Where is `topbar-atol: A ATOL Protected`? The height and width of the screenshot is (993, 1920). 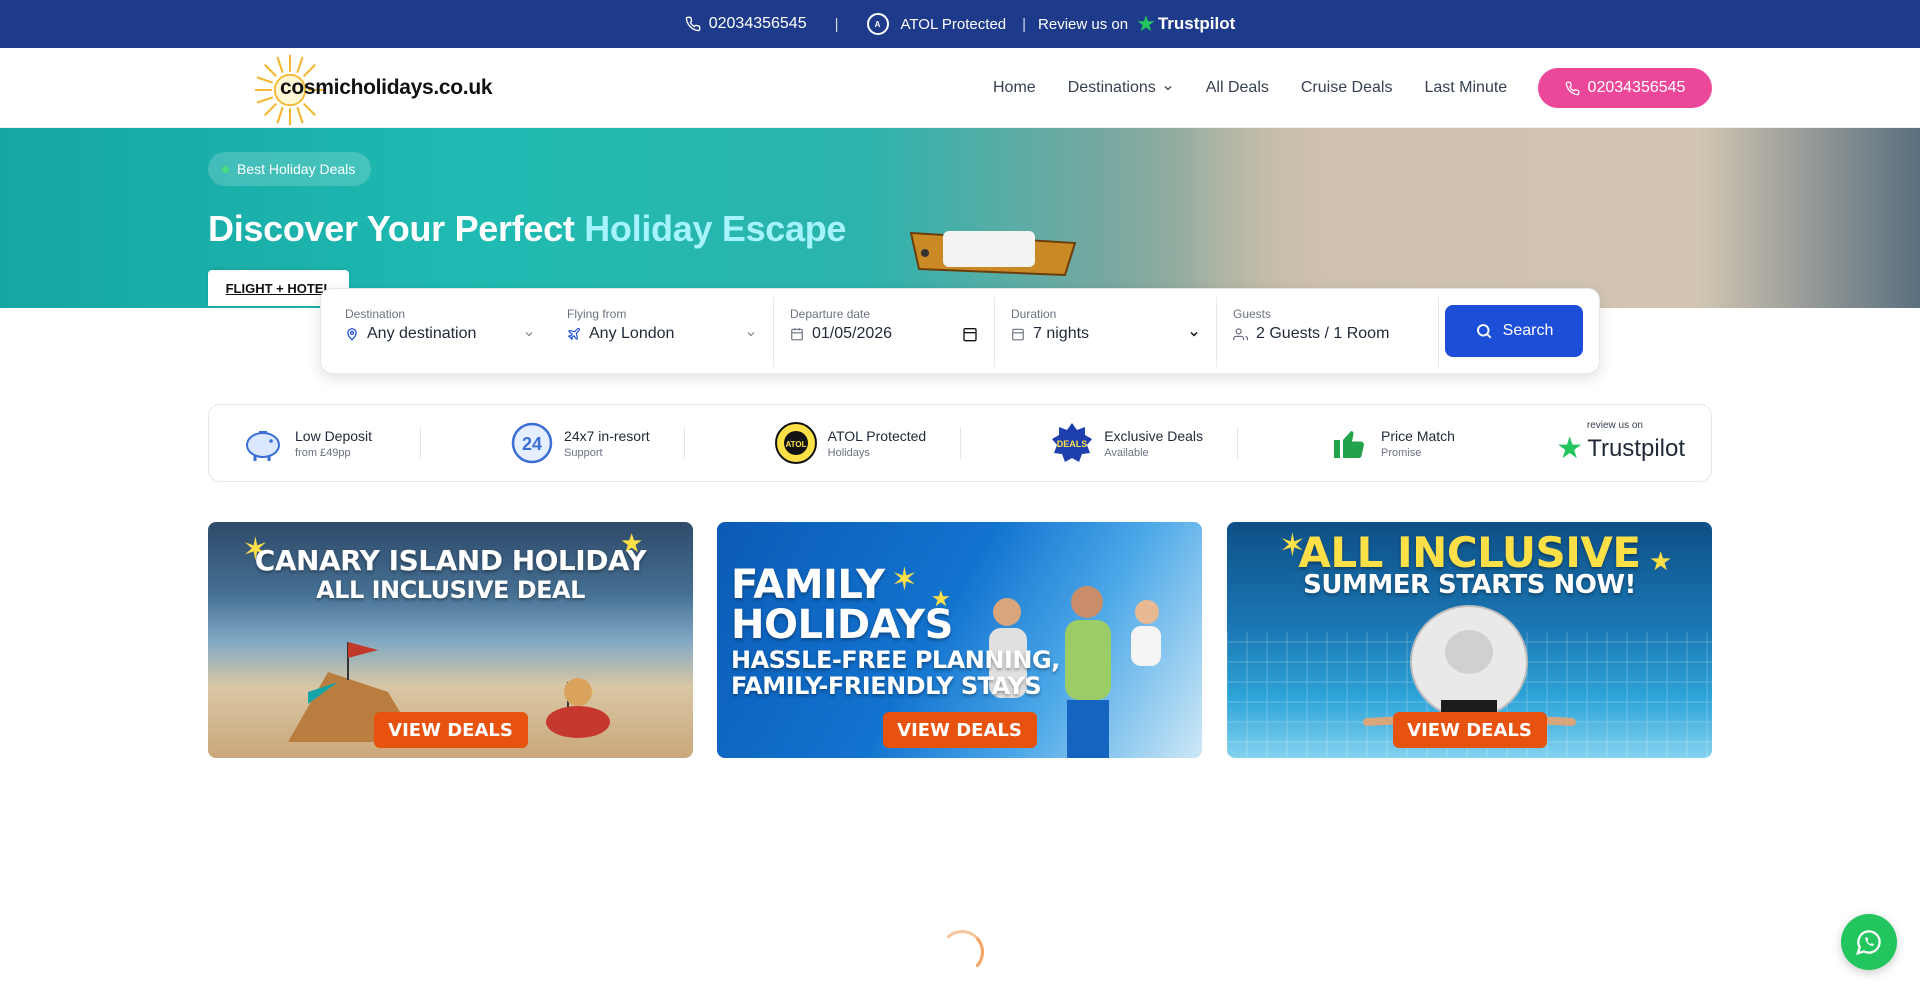
topbar-atol: A ATOL Protected is located at coordinates (936, 24).